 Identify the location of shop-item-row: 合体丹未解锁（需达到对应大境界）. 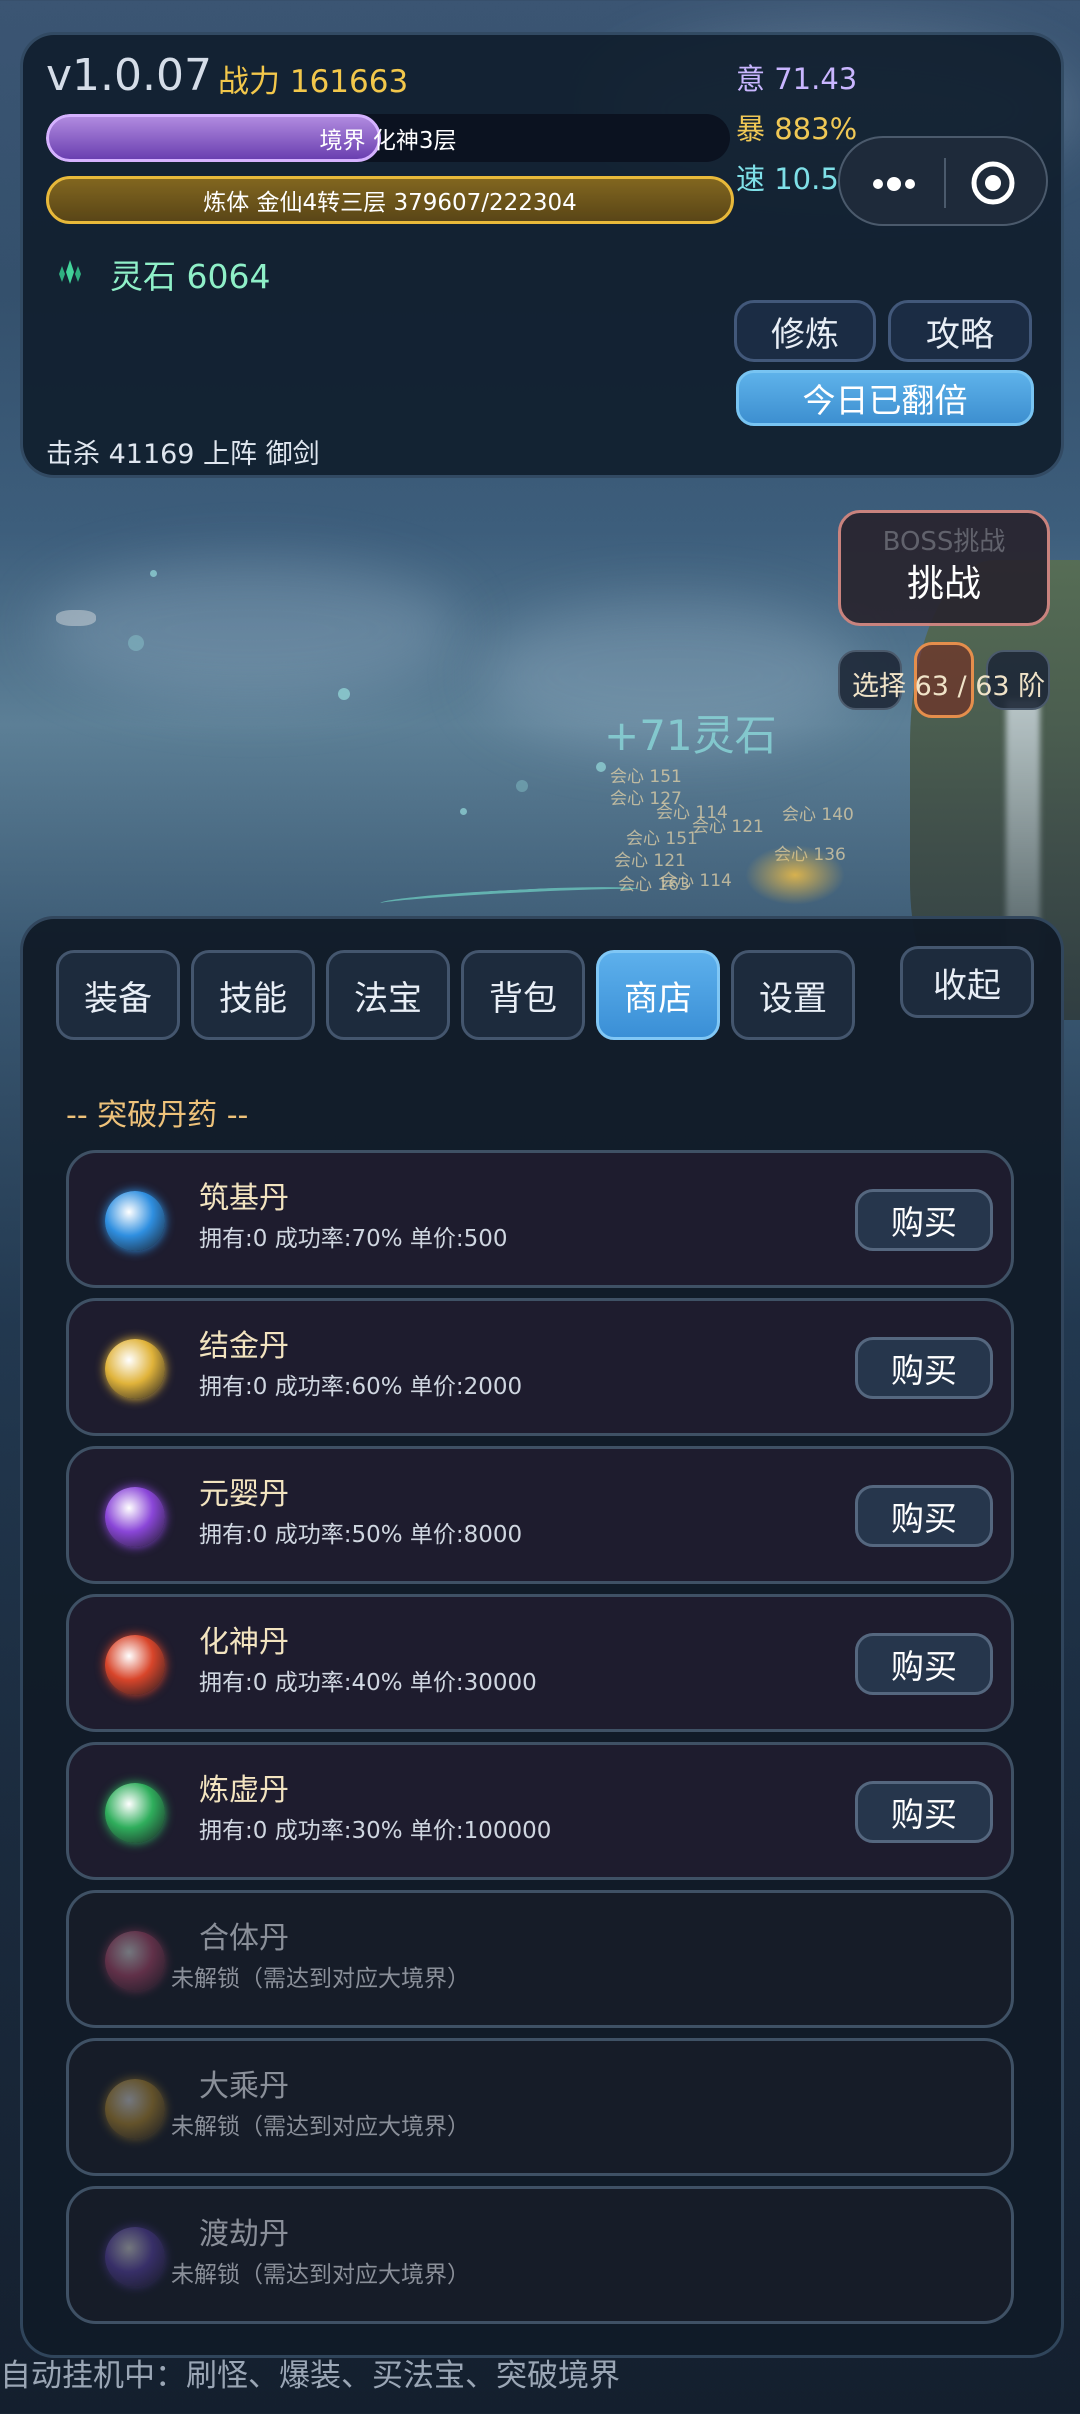
(540, 1959).